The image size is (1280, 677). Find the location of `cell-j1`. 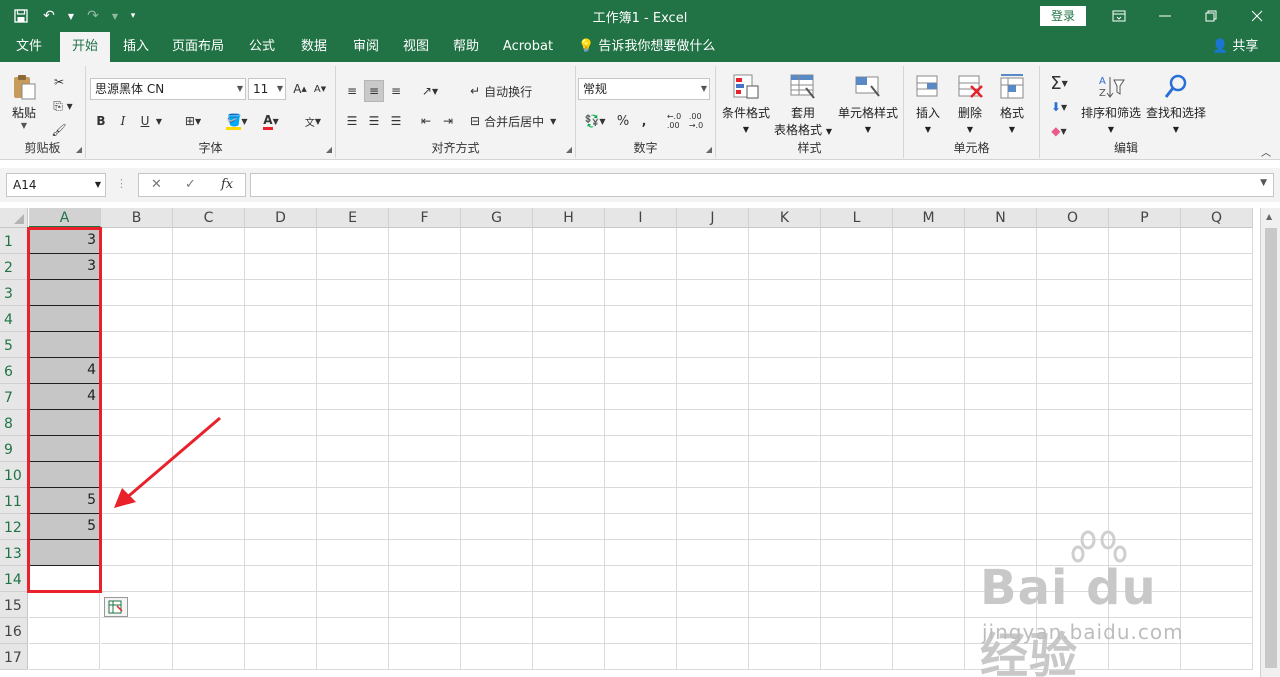

cell-j1 is located at coordinates (713, 241).